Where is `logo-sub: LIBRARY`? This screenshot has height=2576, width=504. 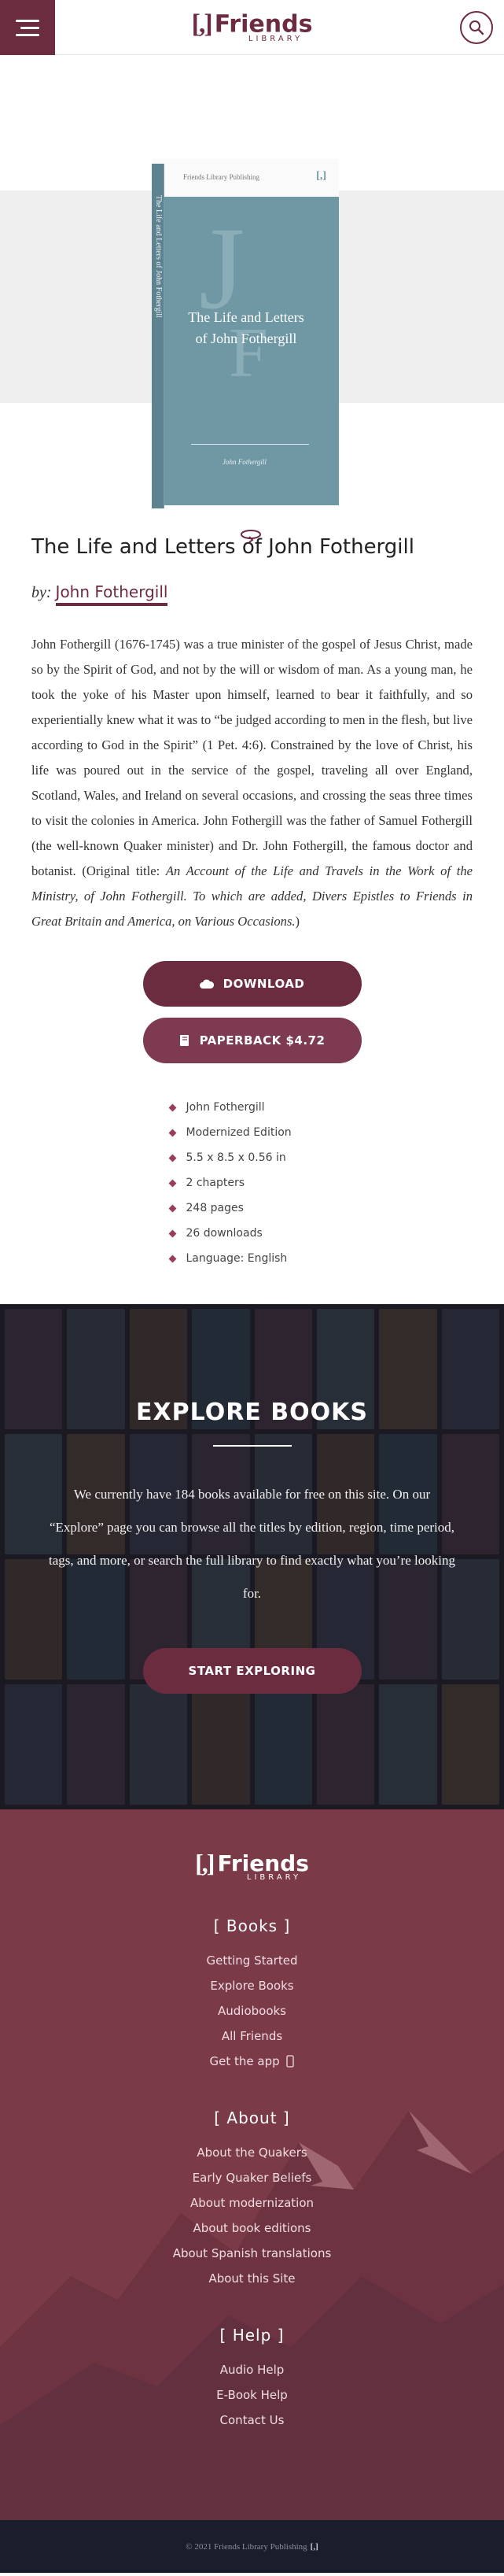 logo-sub: LIBRARY is located at coordinates (276, 39).